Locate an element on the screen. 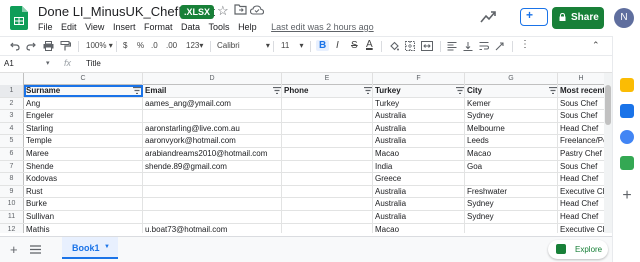  row-number: 7 is located at coordinates (12, 166).